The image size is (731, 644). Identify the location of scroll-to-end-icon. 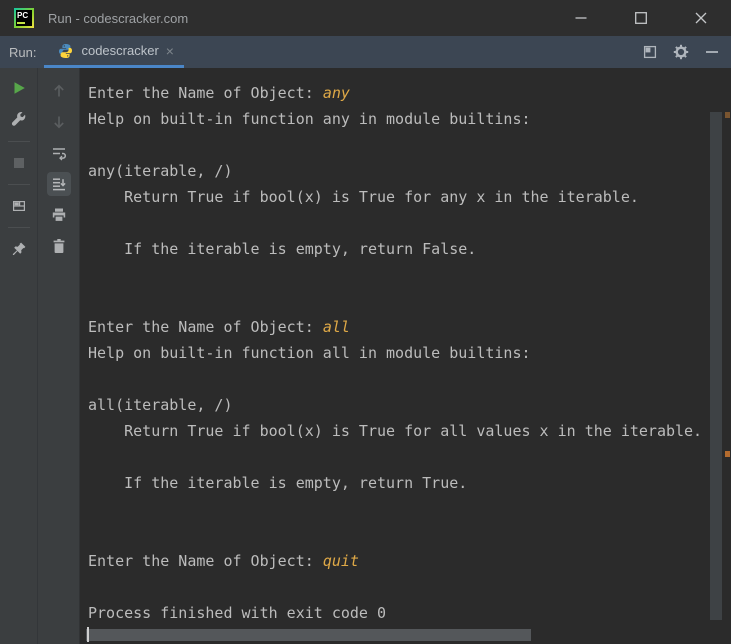
(58, 184).